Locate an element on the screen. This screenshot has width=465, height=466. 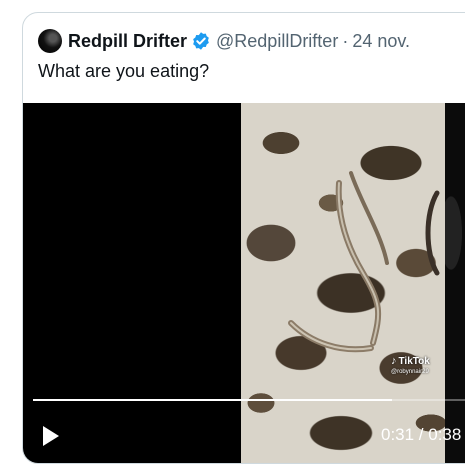
tweet-date: 24 nov. is located at coordinates (381, 41).